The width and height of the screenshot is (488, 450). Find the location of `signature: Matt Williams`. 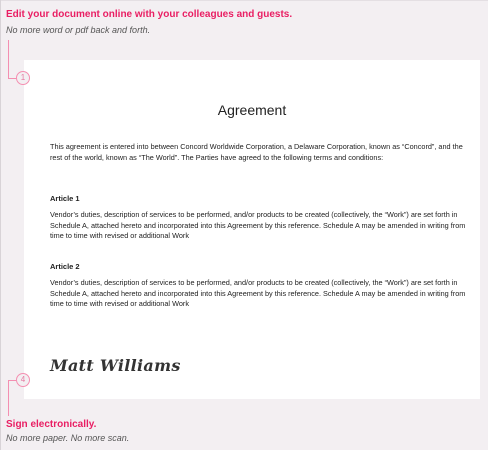

signature: Matt Williams is located at coordinates (115, 365).